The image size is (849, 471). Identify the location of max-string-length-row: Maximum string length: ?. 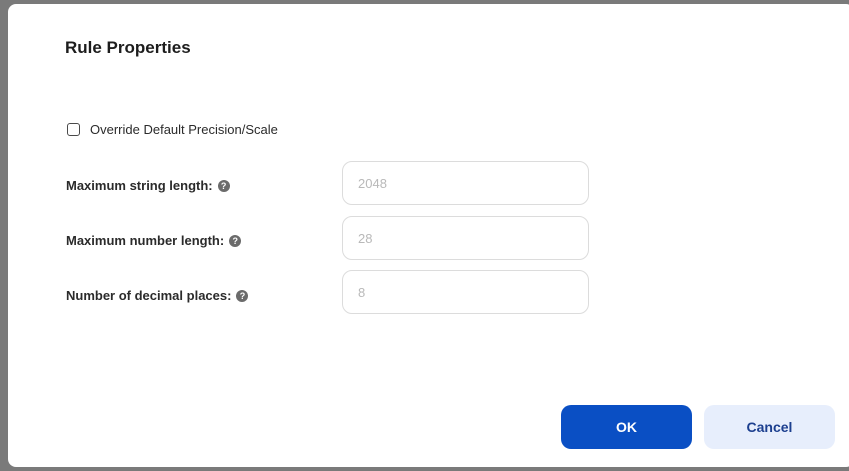
(148, 185).